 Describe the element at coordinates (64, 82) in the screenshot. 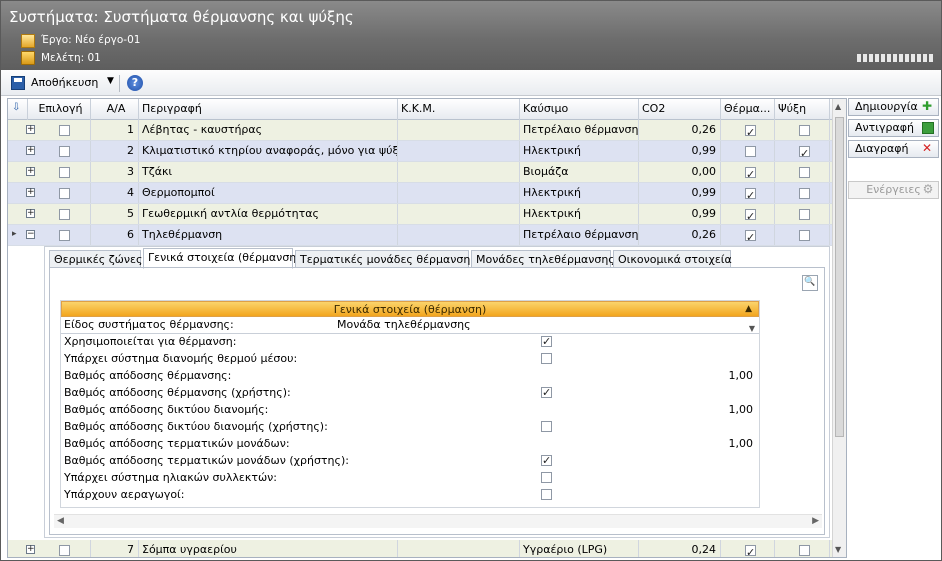

I see `save-button: Αποθήκευση` at that location.